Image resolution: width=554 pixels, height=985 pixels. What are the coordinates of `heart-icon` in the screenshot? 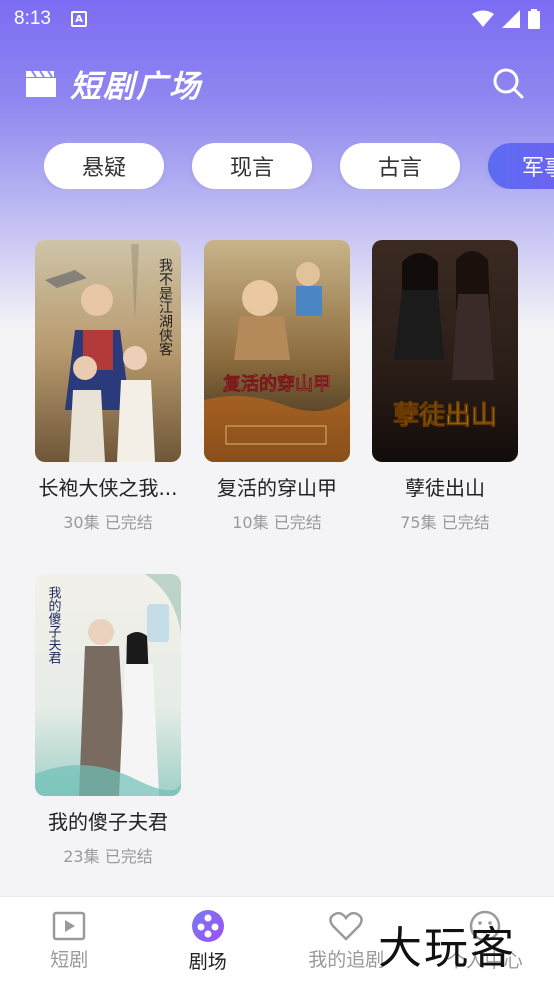 It's located at (346, 926).